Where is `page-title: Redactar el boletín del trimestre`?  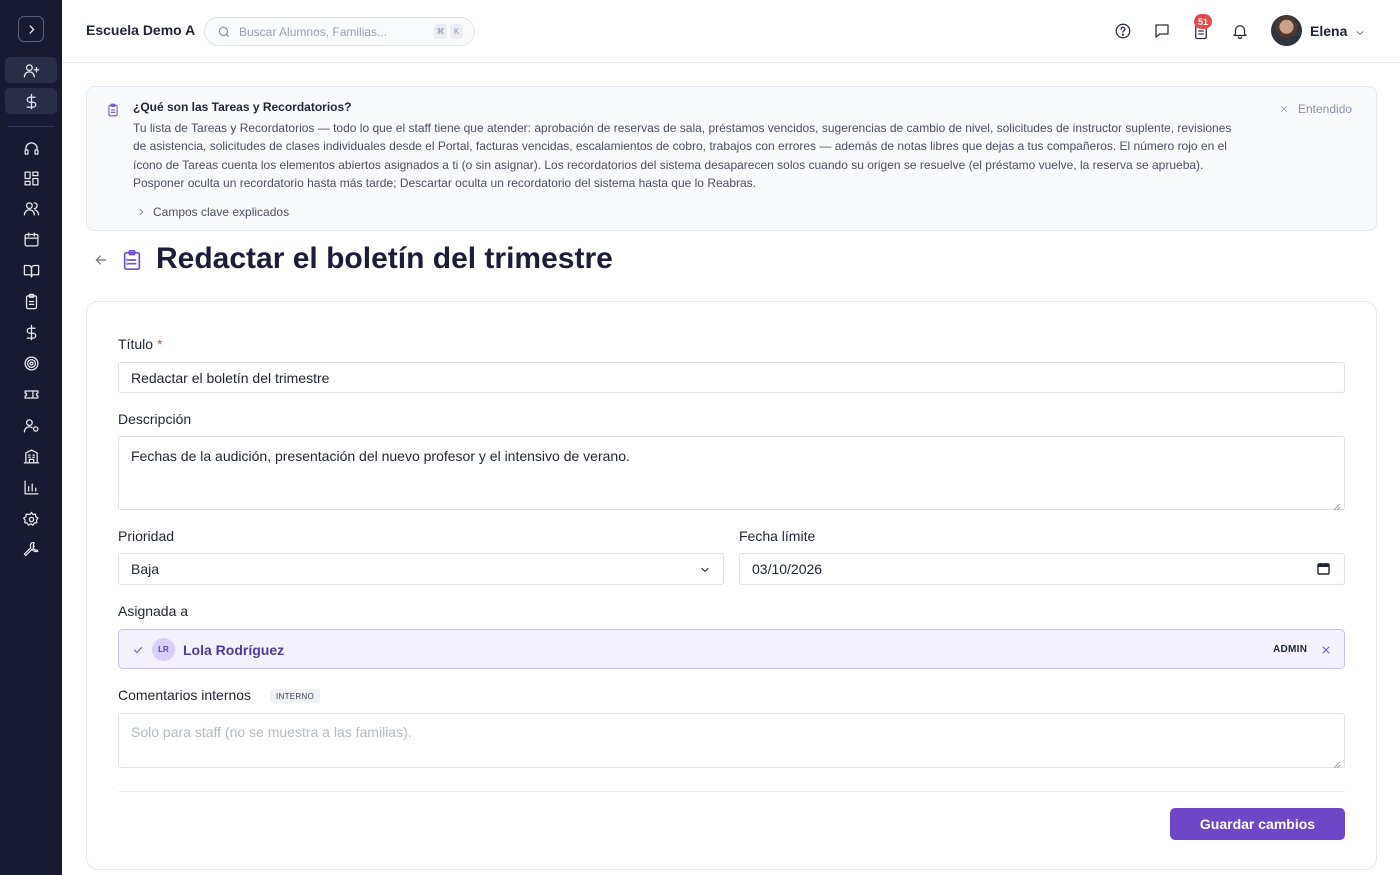 page-title: Redactar el boletín del trimestre is located at coordinates (384, 258).